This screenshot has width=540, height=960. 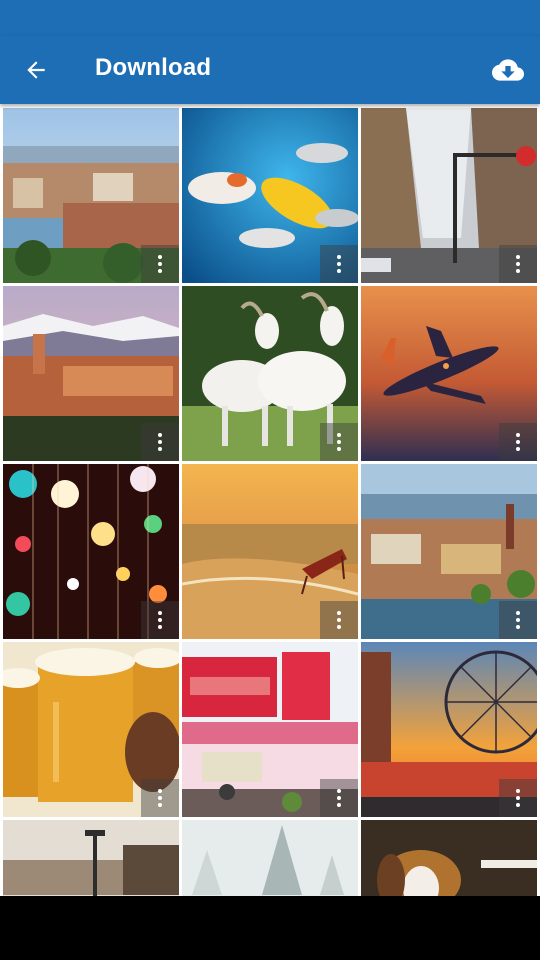 I want to click on arrow-left-icon, so click(x=36, y=70).